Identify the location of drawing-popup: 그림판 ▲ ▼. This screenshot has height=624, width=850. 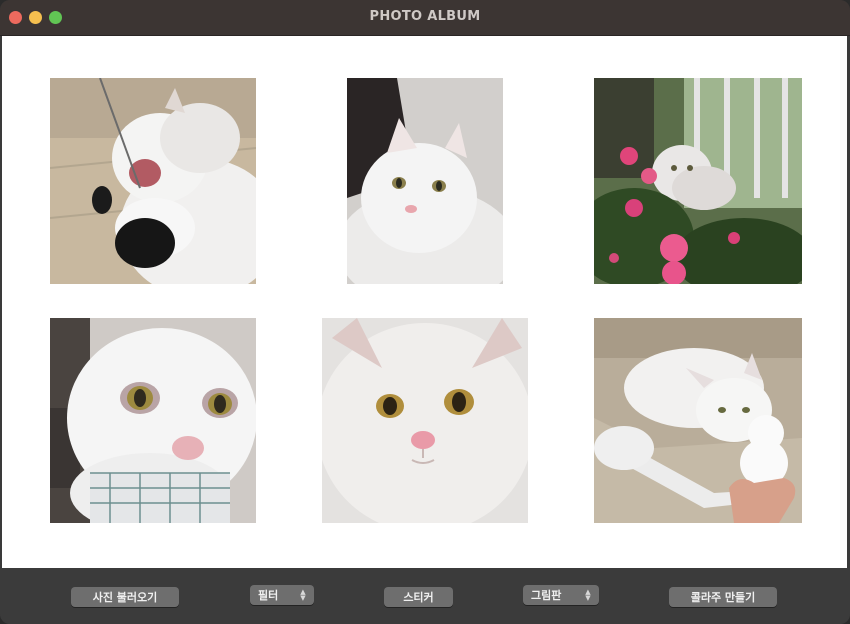
(561, 595).